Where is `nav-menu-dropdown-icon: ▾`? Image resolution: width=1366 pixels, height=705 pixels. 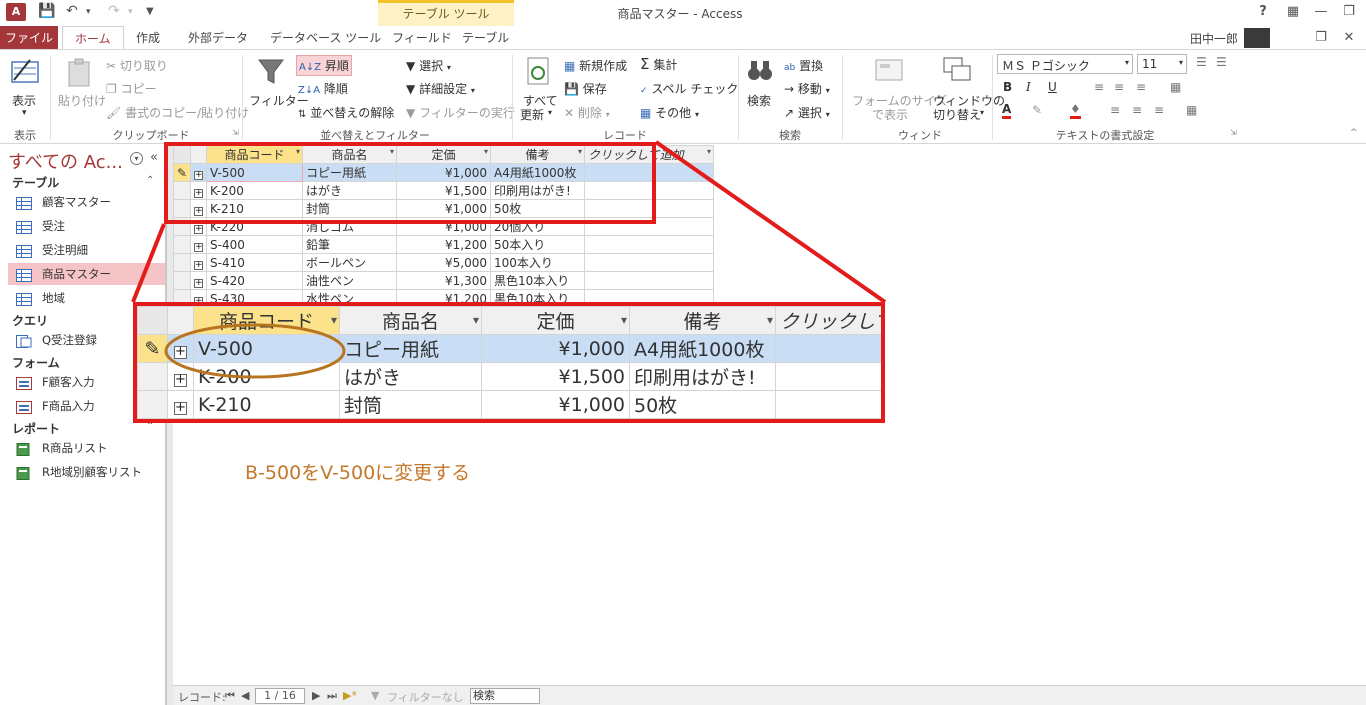
nav-menu-dropdown-icon: ▾ is located at coordinates (136, 158).